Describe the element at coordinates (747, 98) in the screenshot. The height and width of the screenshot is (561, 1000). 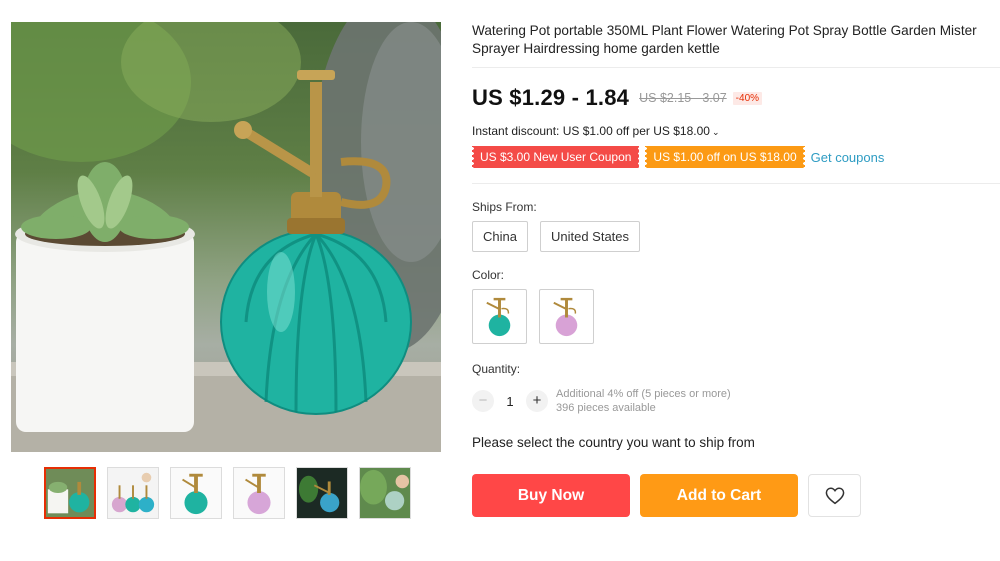
I see `discount-badge: -40%` at that location.